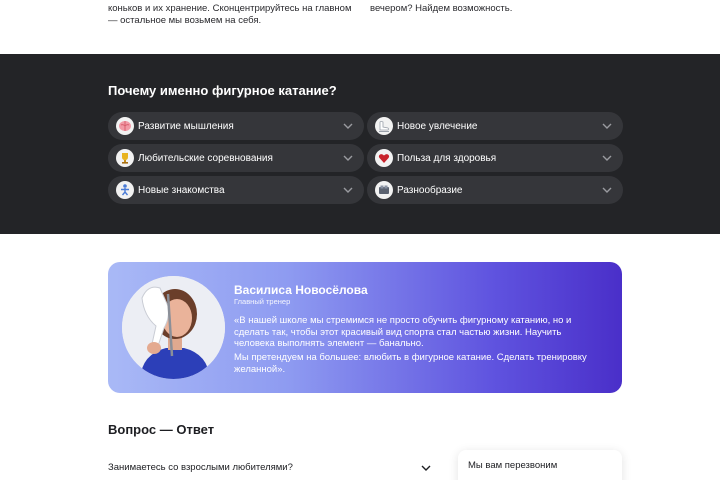  Describe the element at coordinates (125, 126) in the screenshot. I see `brain-icon` at that location.